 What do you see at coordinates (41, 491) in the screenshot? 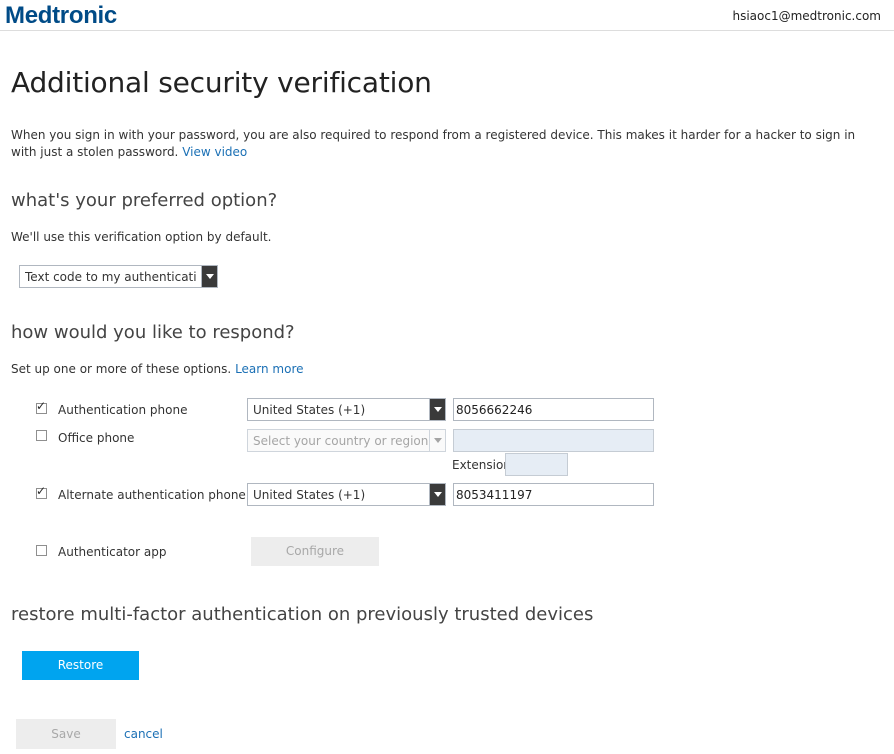
I see `alternate-phone-checkbox` at bounding box center [41, 491].